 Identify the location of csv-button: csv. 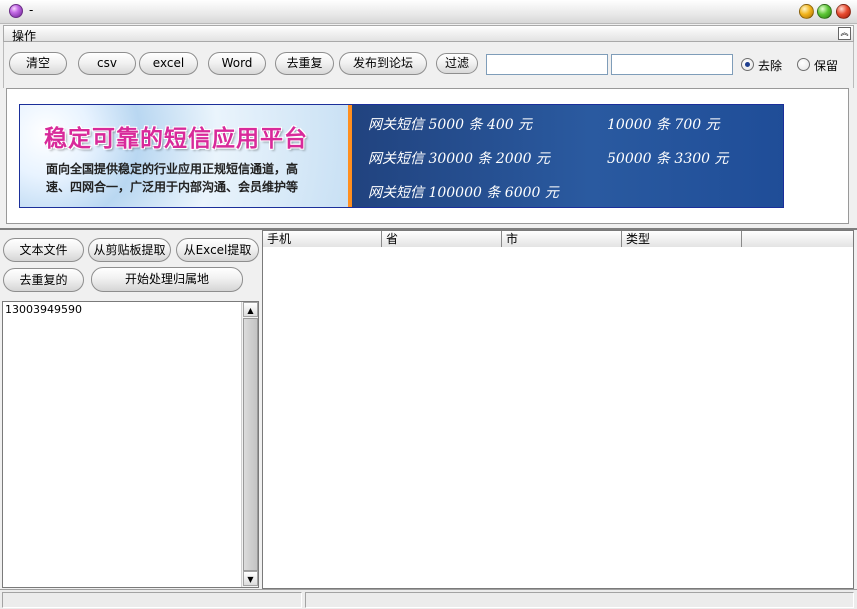
(107, 63).